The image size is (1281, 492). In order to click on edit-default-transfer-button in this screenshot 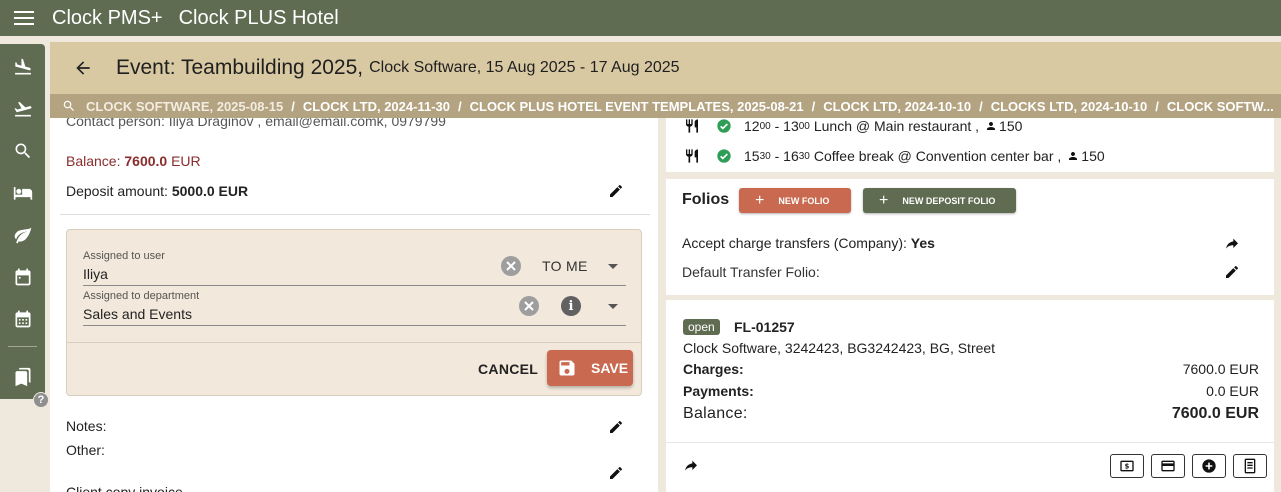, I will do `click(1232, 274)`.